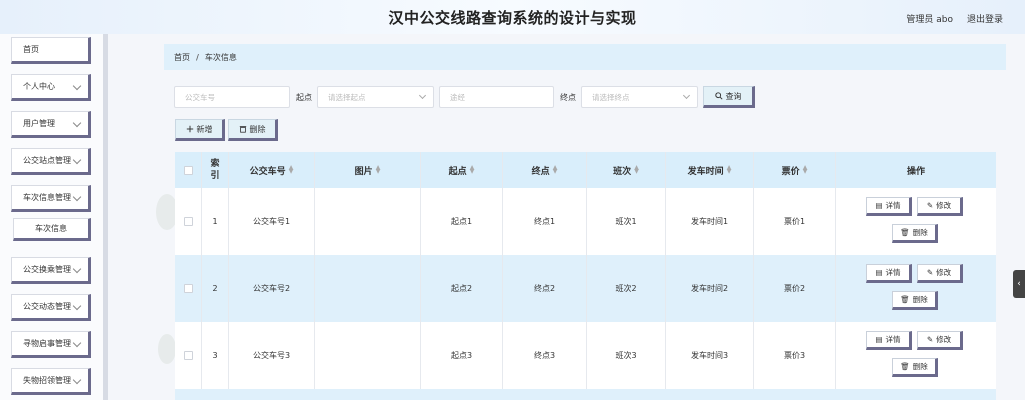  What do you see at coordinates (51, 270) in the screenshot?
I see `sidebar-item-transfers: 公交换乘管理` at bounding box center [51, 270].